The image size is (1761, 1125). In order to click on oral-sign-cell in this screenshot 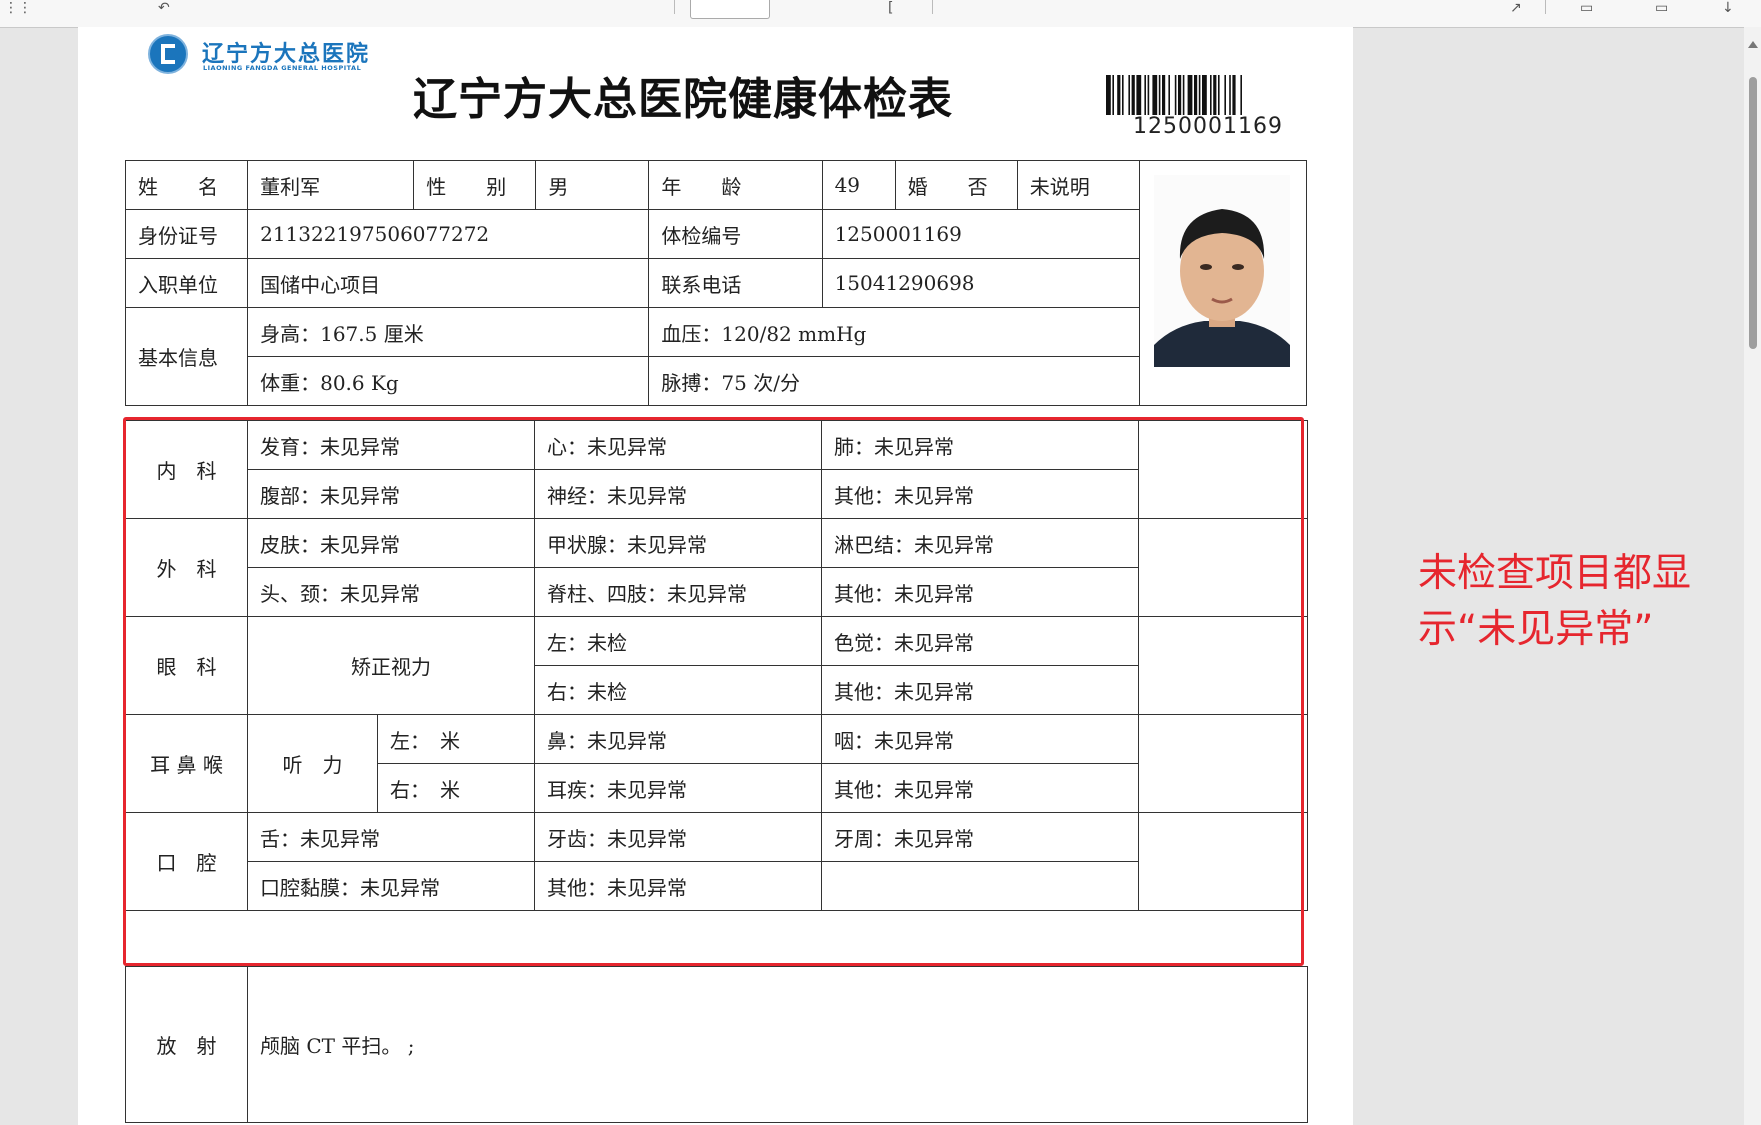, I will do `click(1223, 861)`.